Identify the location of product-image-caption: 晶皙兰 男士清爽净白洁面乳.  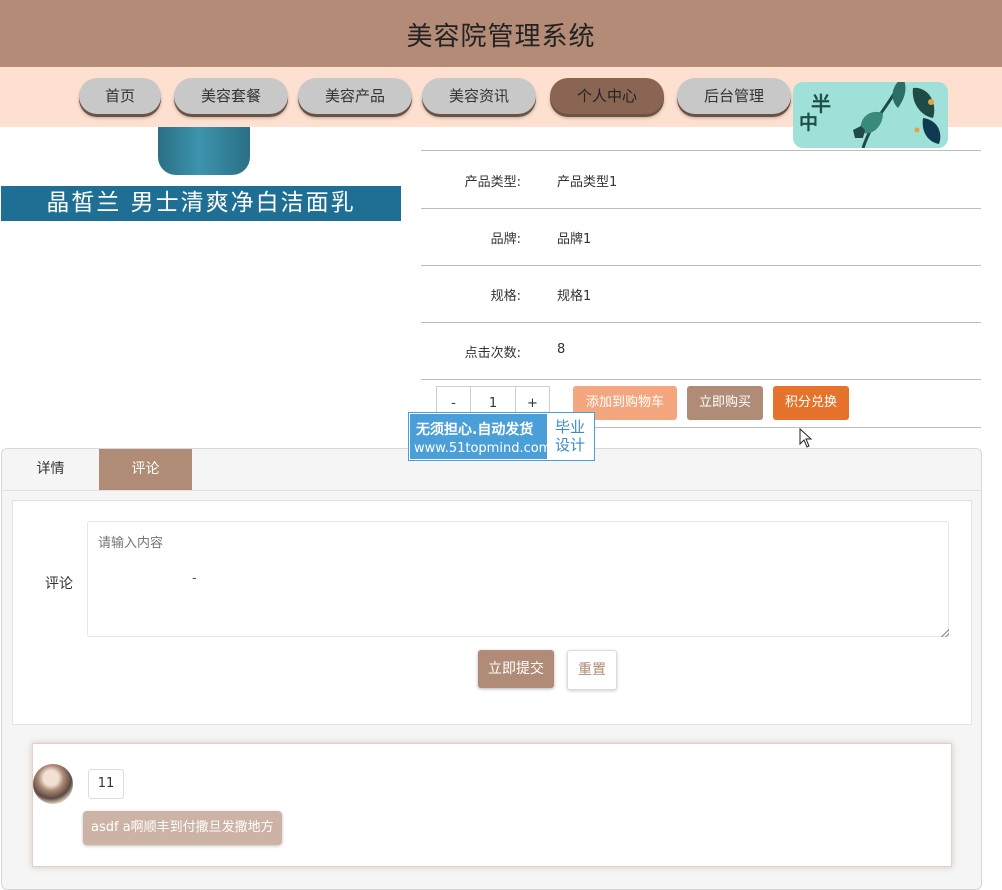
(201, 203).